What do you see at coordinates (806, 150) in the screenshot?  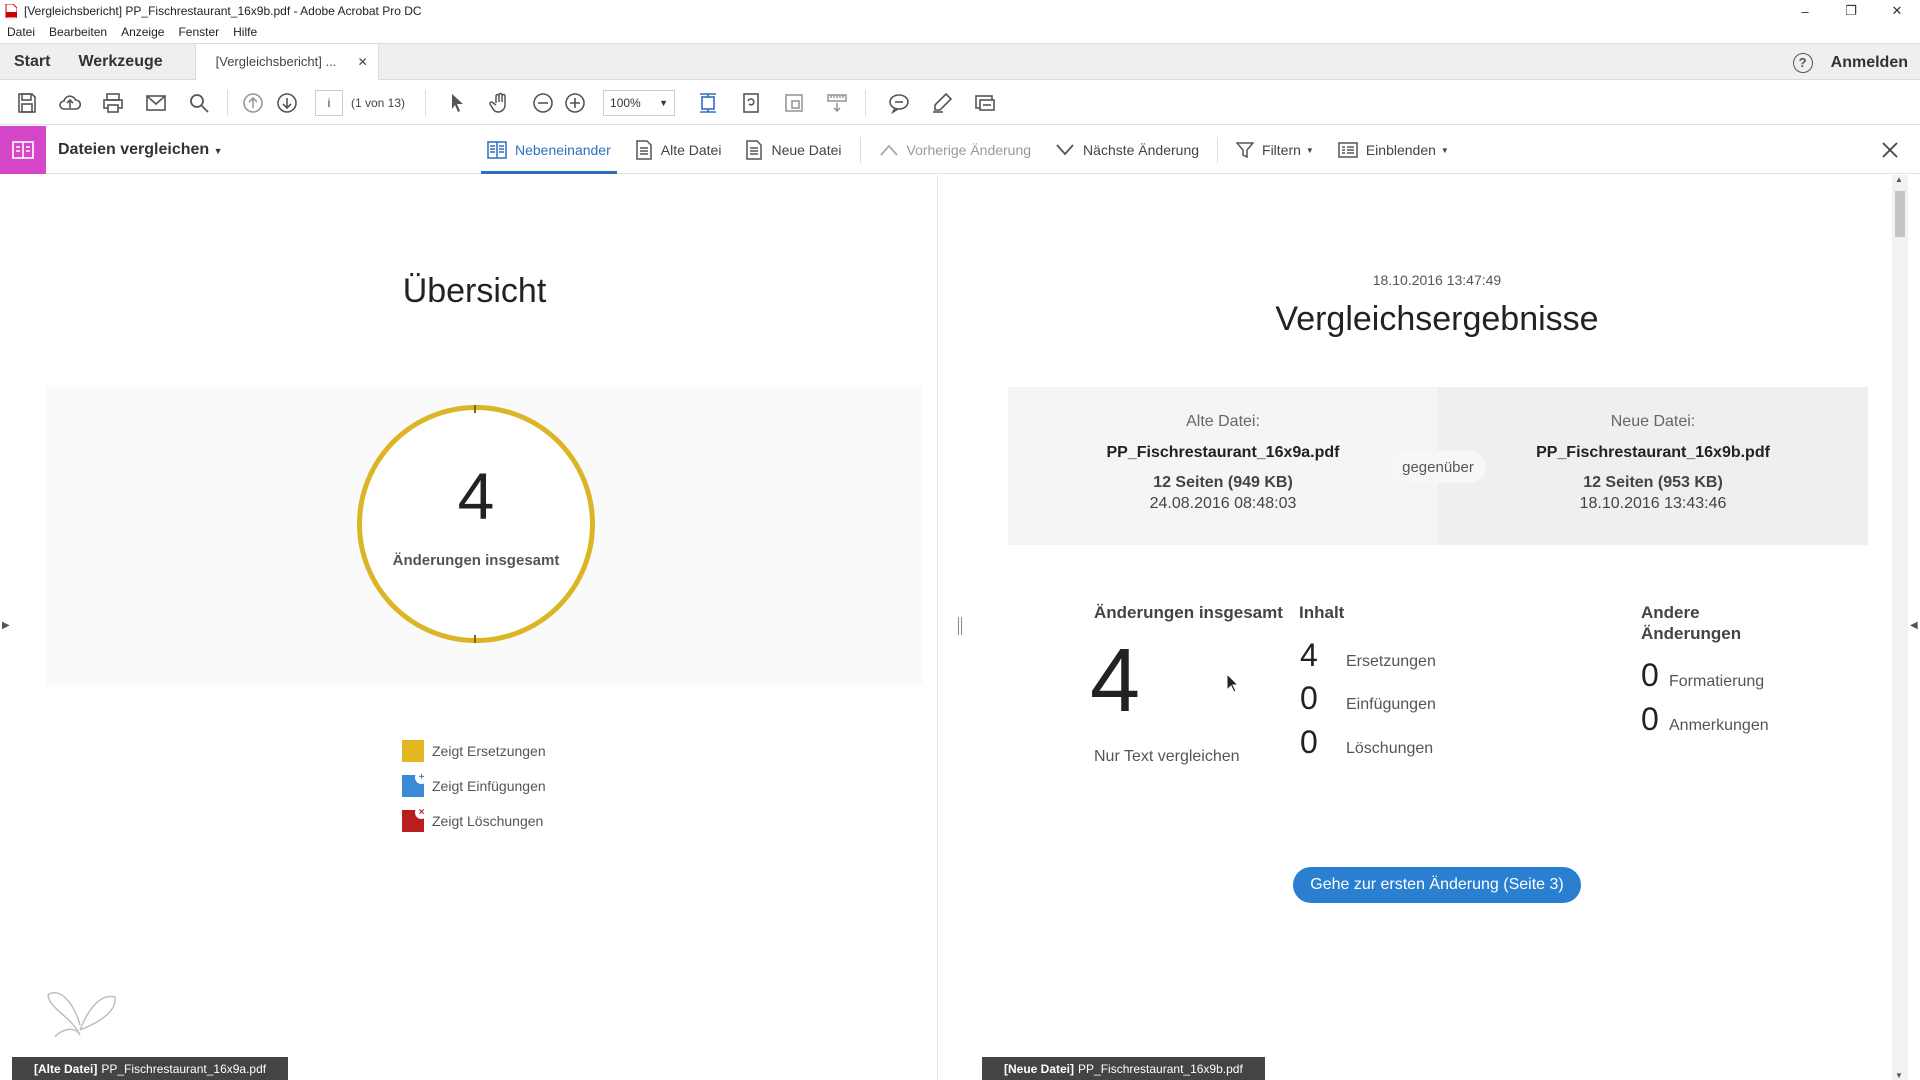 I see `new-file-label: Neue Datei` at bounding box center [806, 150].